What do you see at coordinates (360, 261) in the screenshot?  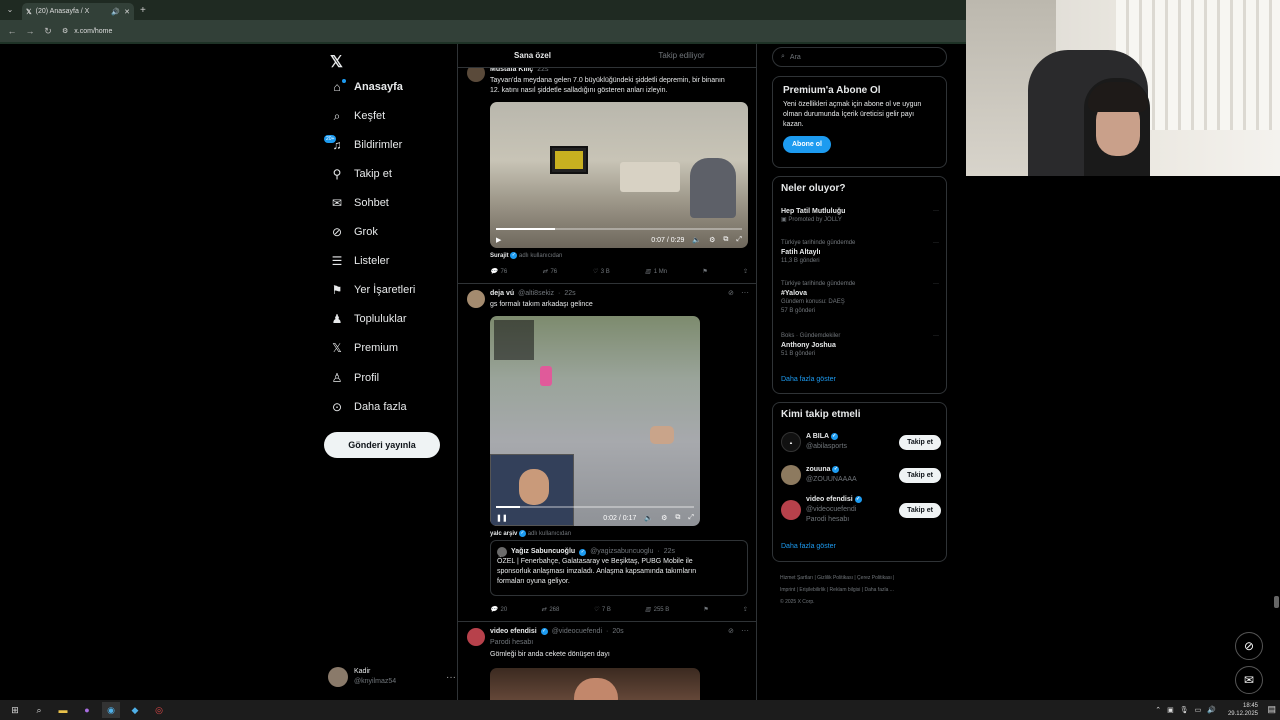 I see `nav-item-lists: ☰ Listeler` at bounding box center [360, 261].